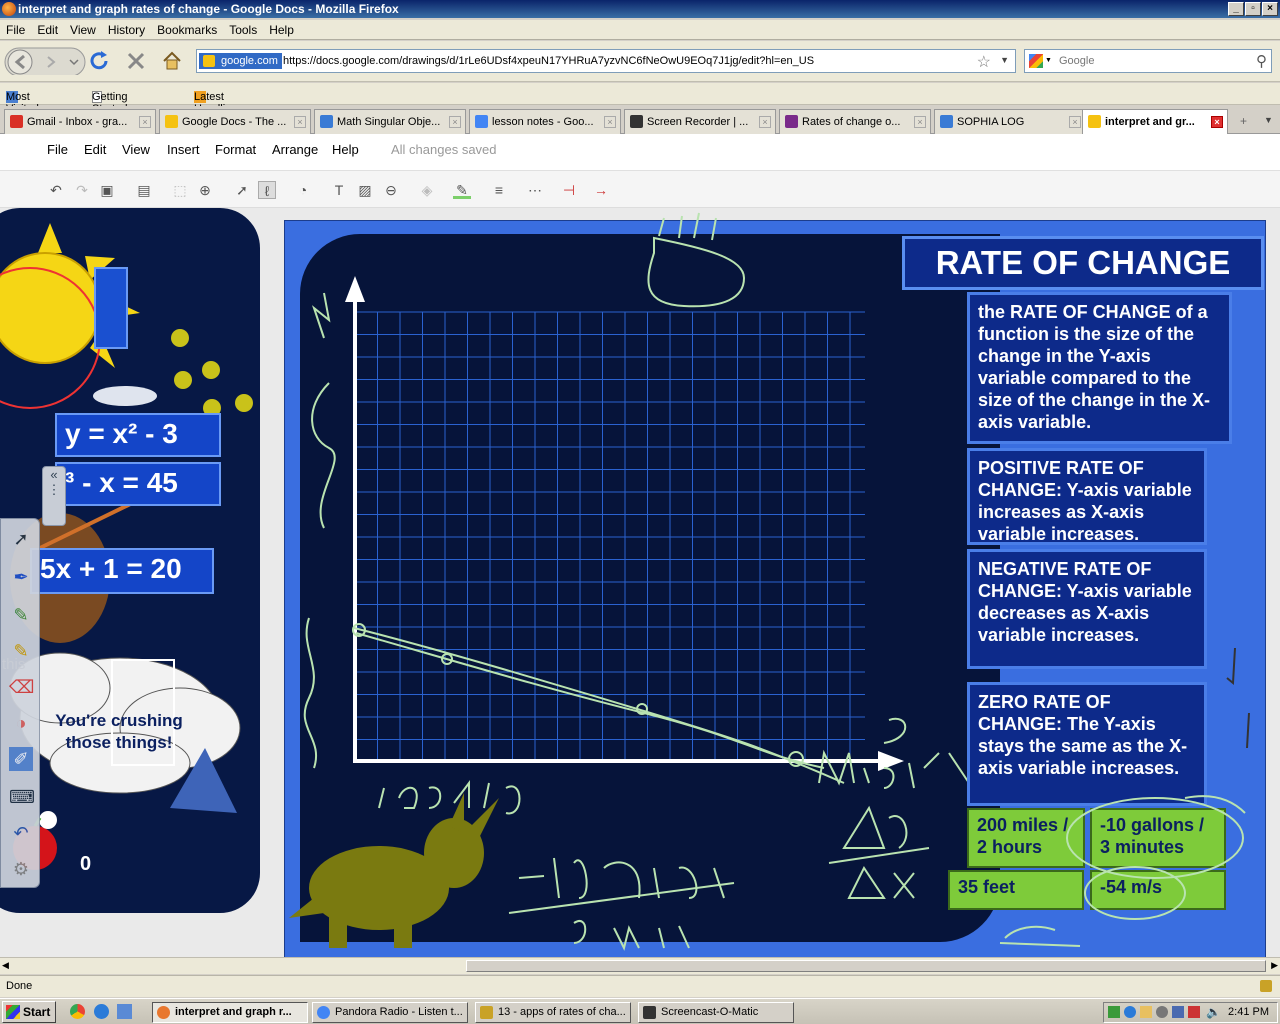  I want to click on paste-icon: ▣, so click(107, 190).